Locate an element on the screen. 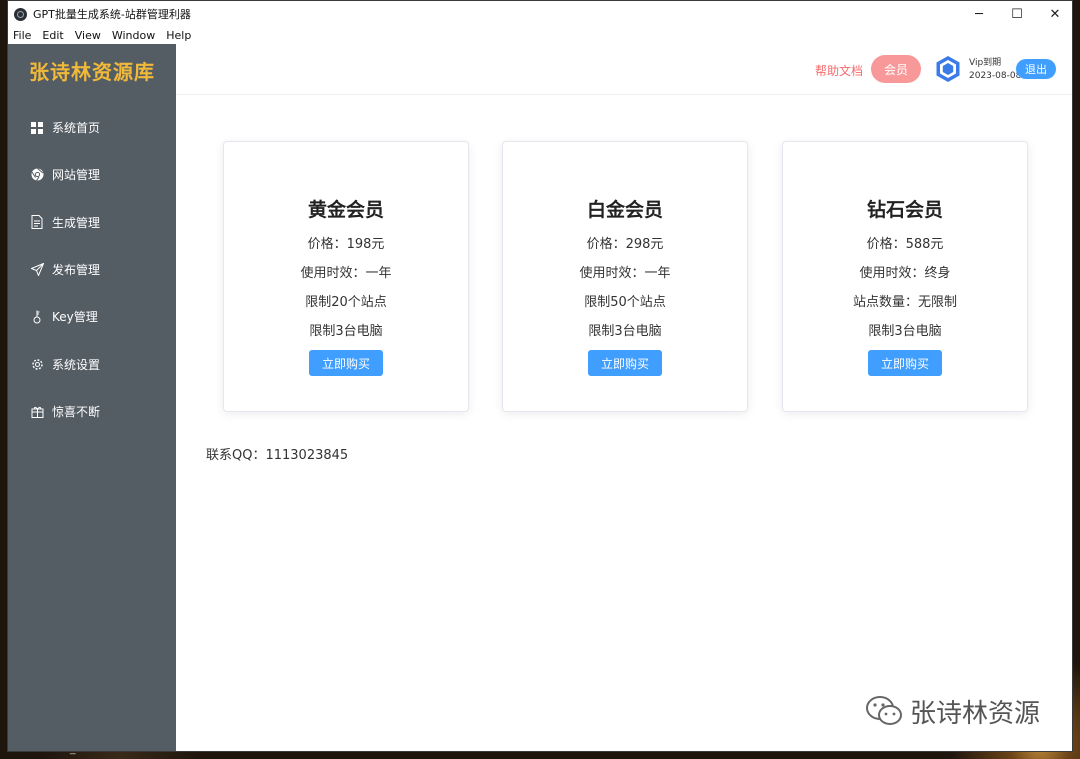 The image size is (1080, 759). gift-icon is located at coordinates (37, 411).